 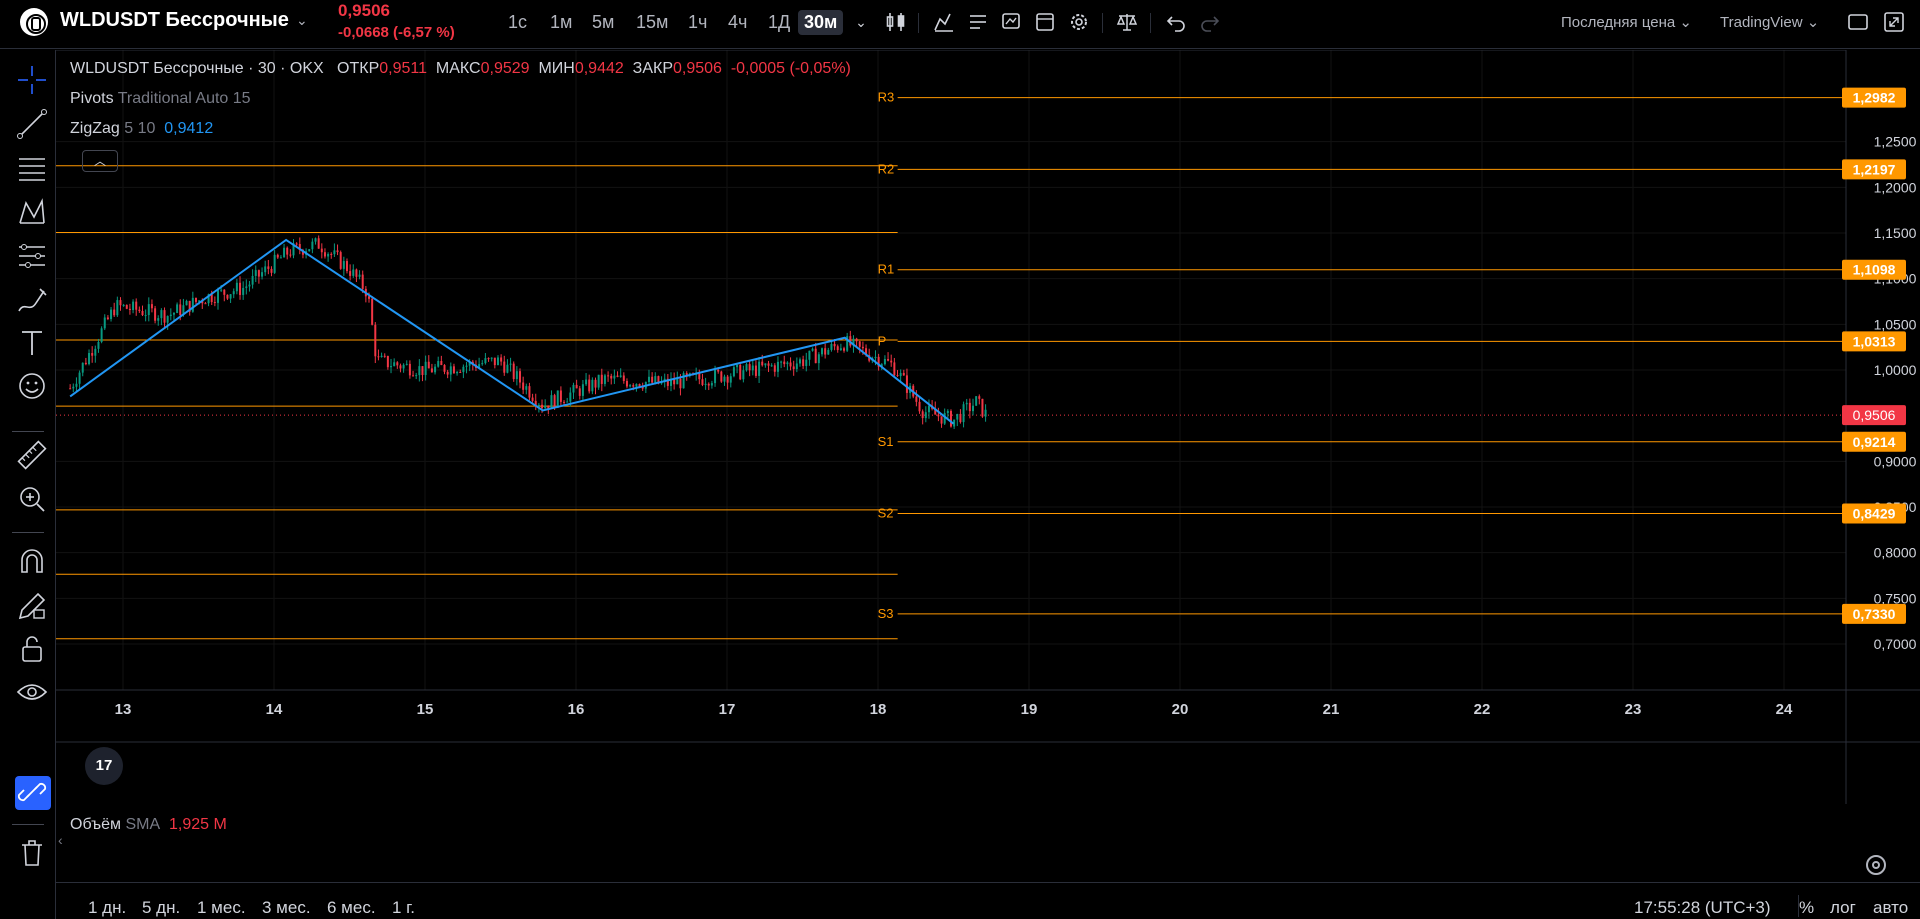 What do you see at coordinates (34, 256) in the screenshot?
I see `fib-tools-icon` at bounding box center [34, 256].